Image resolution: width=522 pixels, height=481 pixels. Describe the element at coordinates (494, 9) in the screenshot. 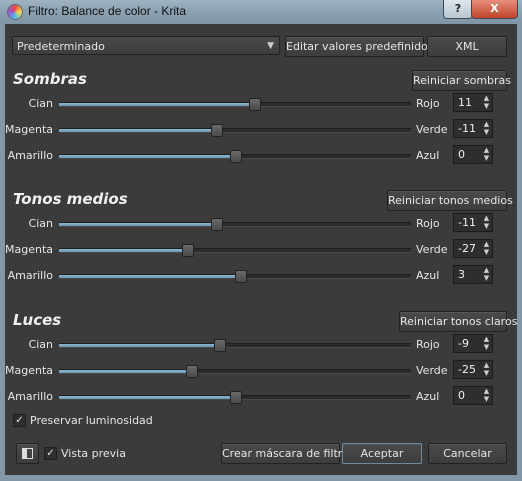

I see `close-button: X` at that location.